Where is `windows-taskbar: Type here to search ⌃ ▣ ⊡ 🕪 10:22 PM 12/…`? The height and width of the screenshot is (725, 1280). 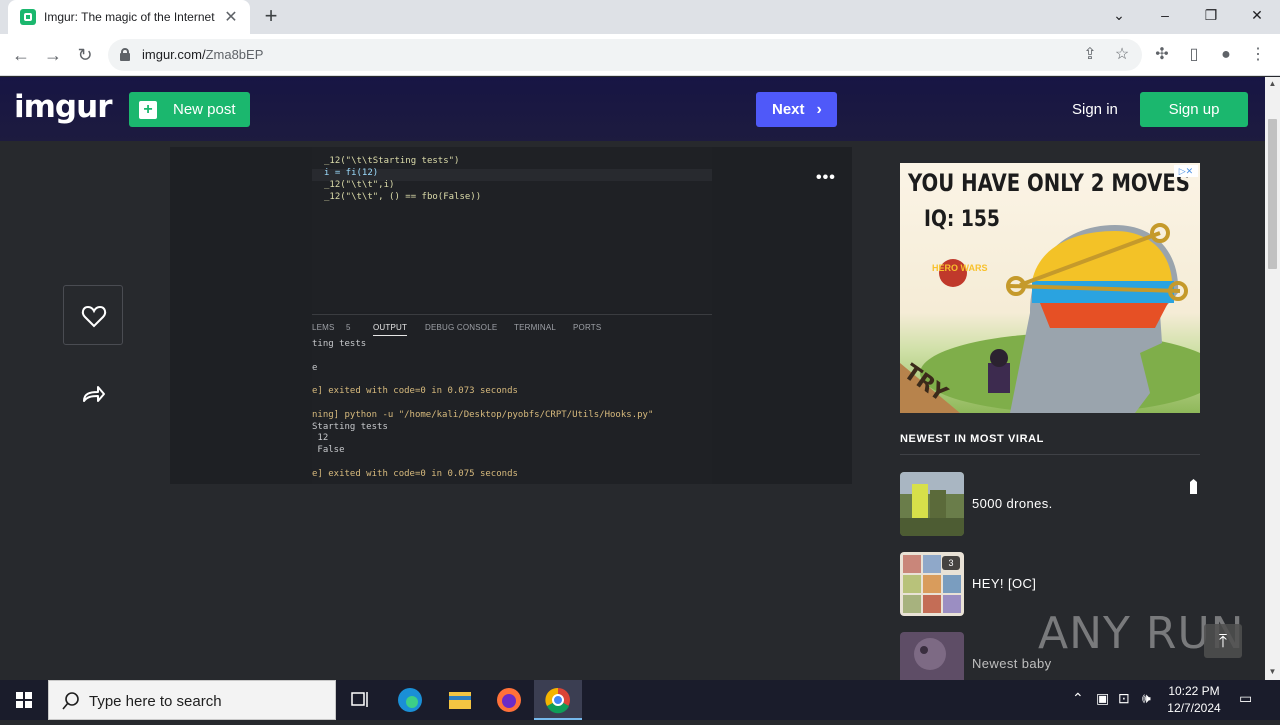 windows-taskbar: Type here to search ⌃ ▣ ⊡ 🕪 10:22 PM 12/… is located at coordinates (640, 700).